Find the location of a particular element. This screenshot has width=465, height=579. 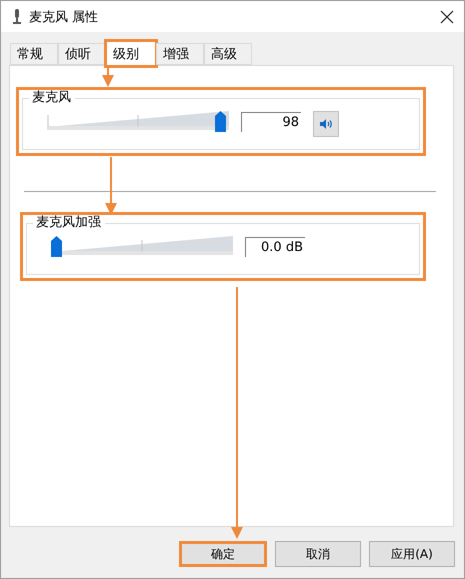

group-title: 麦克风加强 is located at coordinates (69, 223).